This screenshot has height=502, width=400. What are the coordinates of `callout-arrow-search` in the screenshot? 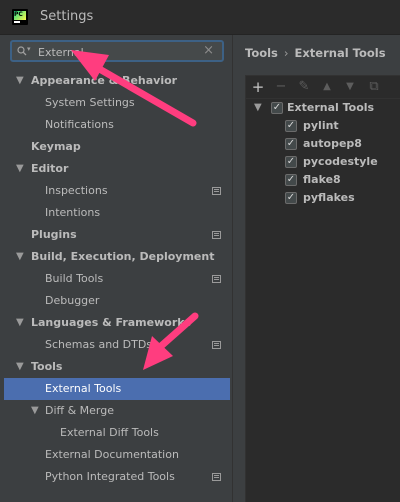 It's located at (134, 88).